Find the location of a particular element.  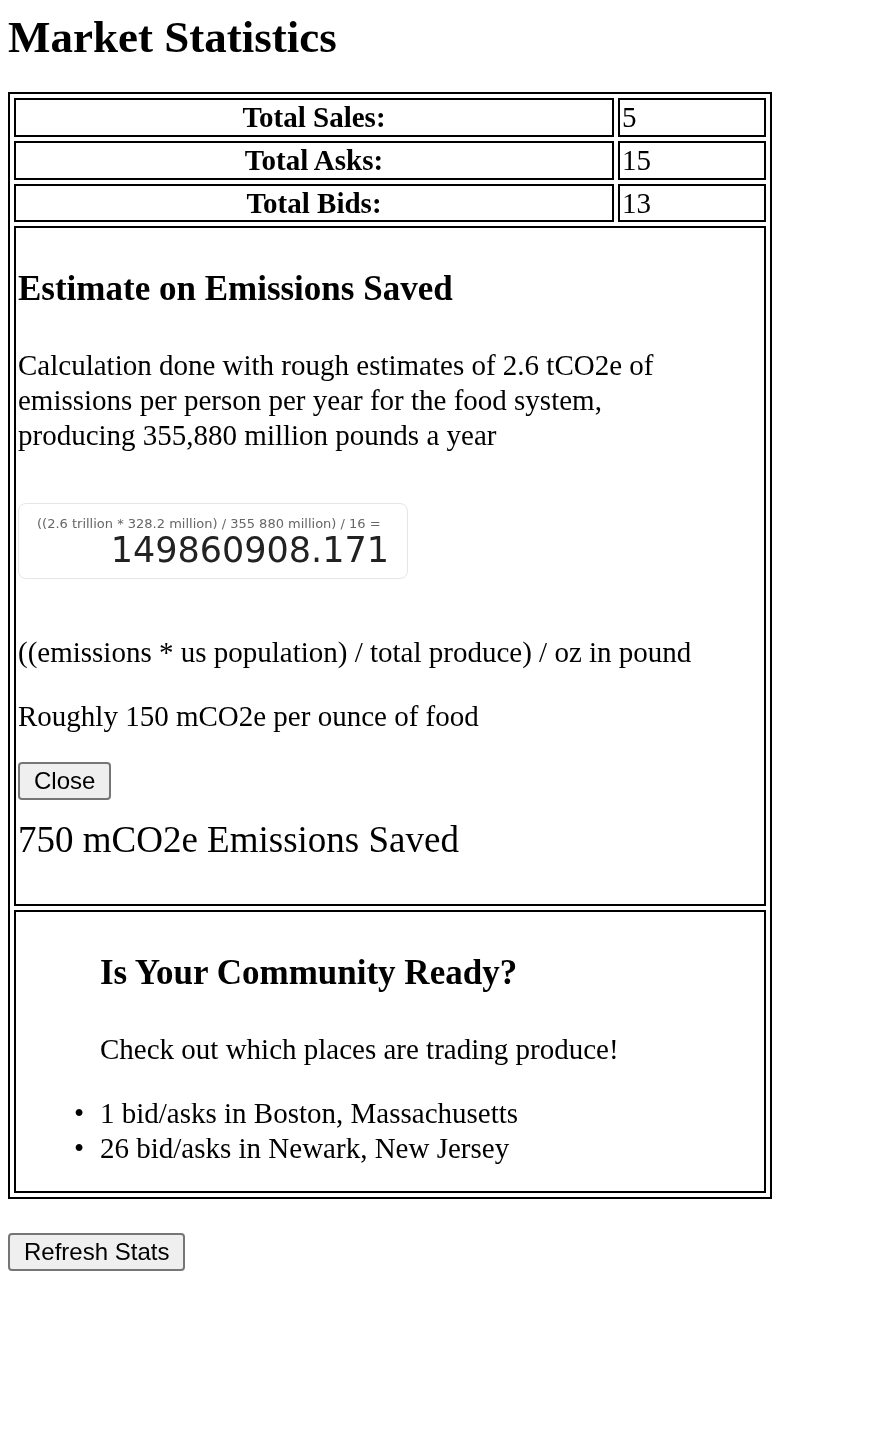

section-heading: Estimate on Emissions Saved is located at coordinates (236, 289).